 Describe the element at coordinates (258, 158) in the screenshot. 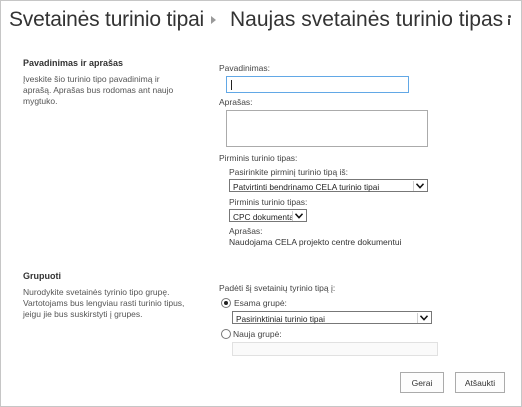

I see `parent-type-label: Pirminis turinio tipas:` at that location.